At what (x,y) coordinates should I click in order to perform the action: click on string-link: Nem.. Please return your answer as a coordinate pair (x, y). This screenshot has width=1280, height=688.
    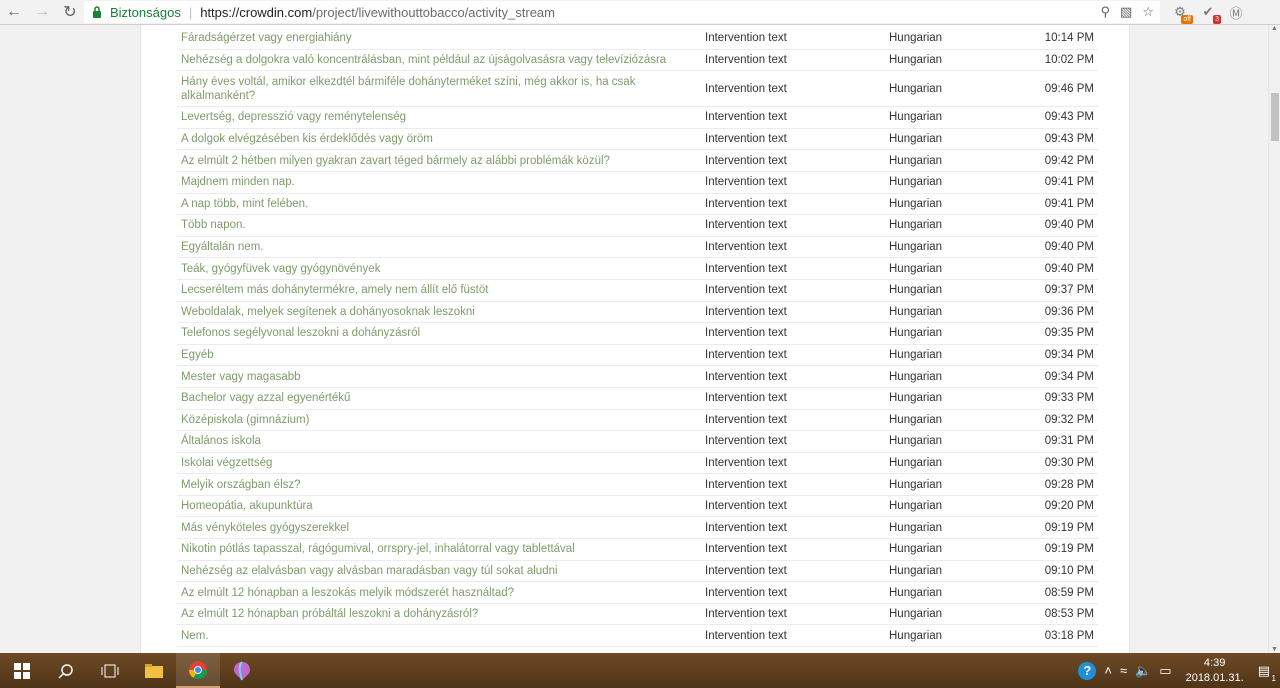
    Looking at the image, I should click on (439, 636).